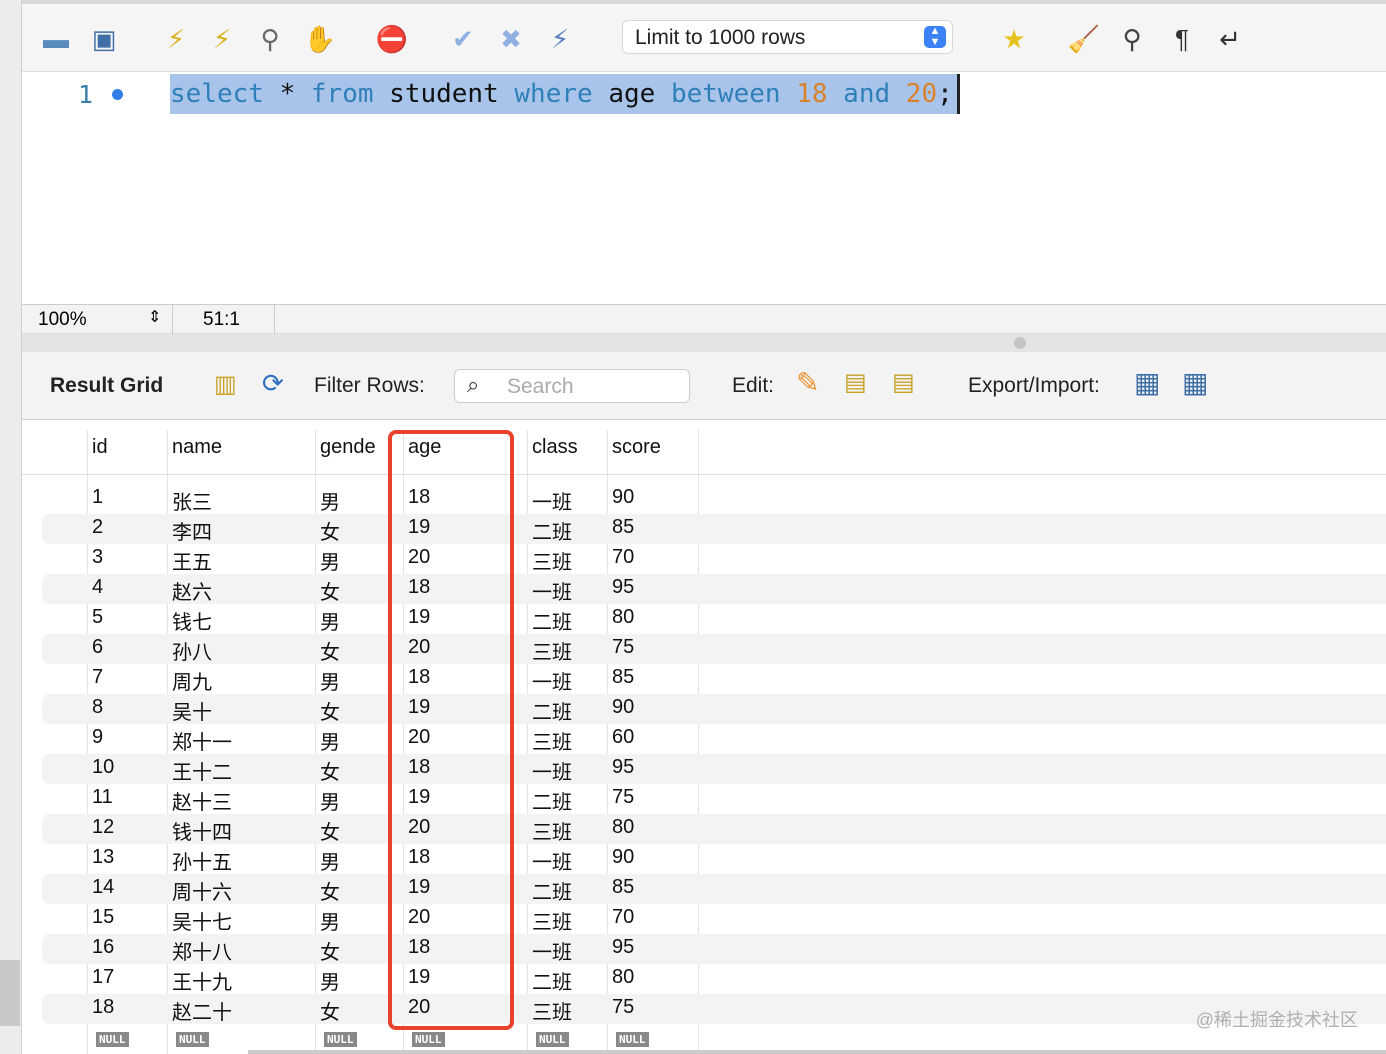 This screenshot has width=1386, height=1054. What do you see at coordinates (555, 447) in the screenshot?
I see `column-header-class: class` at bounding box center [555, 447].